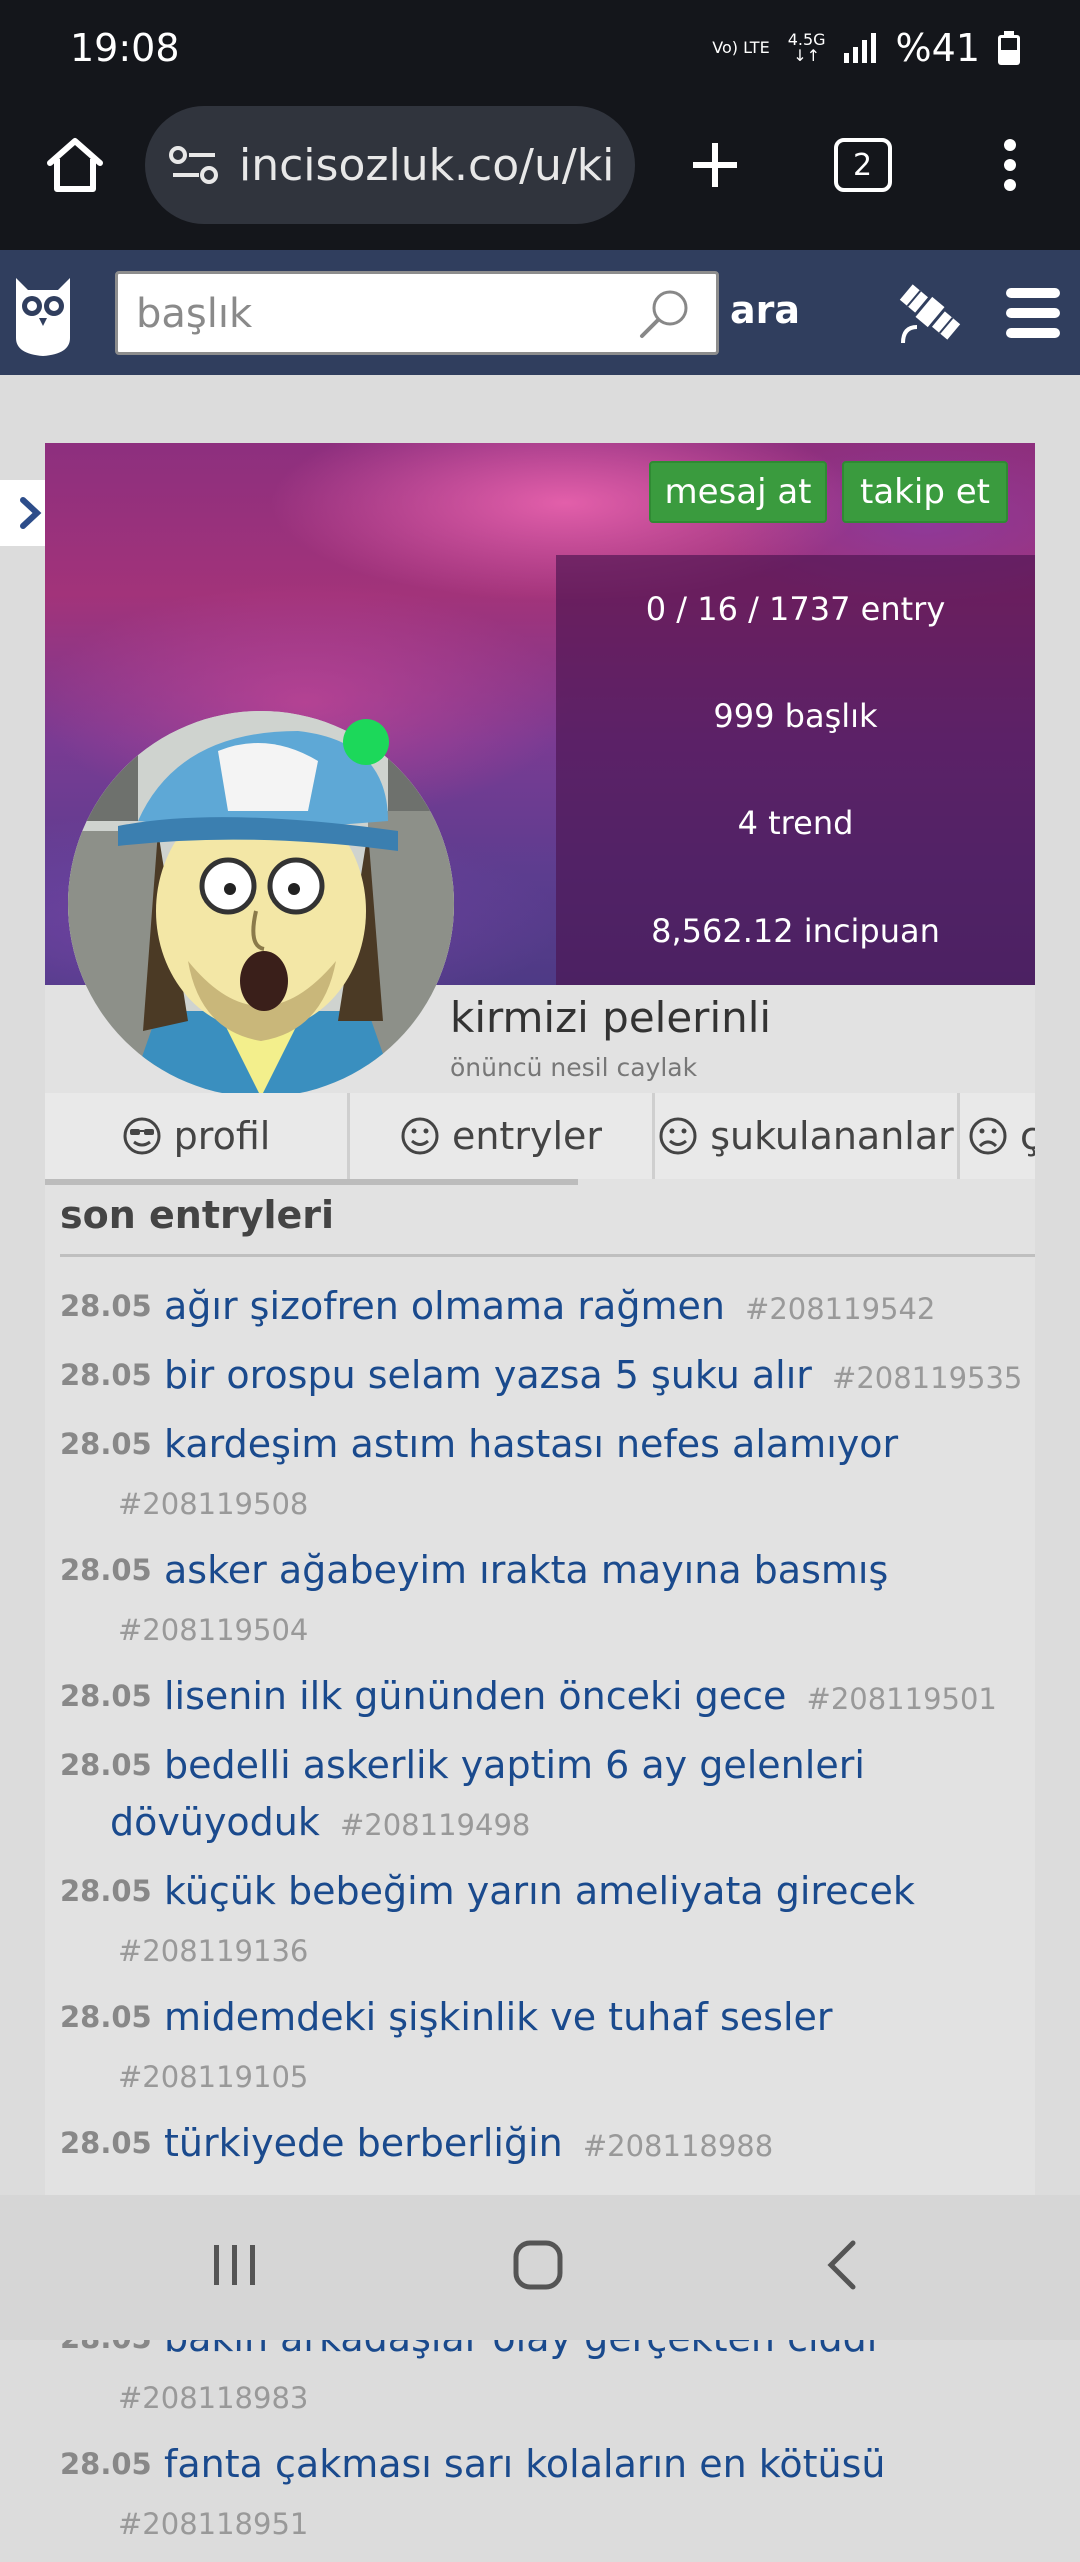 The height and width of the screenshot is (2562, 1080). What do you see at coordinates (526, 1570) in the screenshot?
I see `entry-title-link: asker ağabeyim ırakta mayına basmış` at bounding box center [526, 1570].